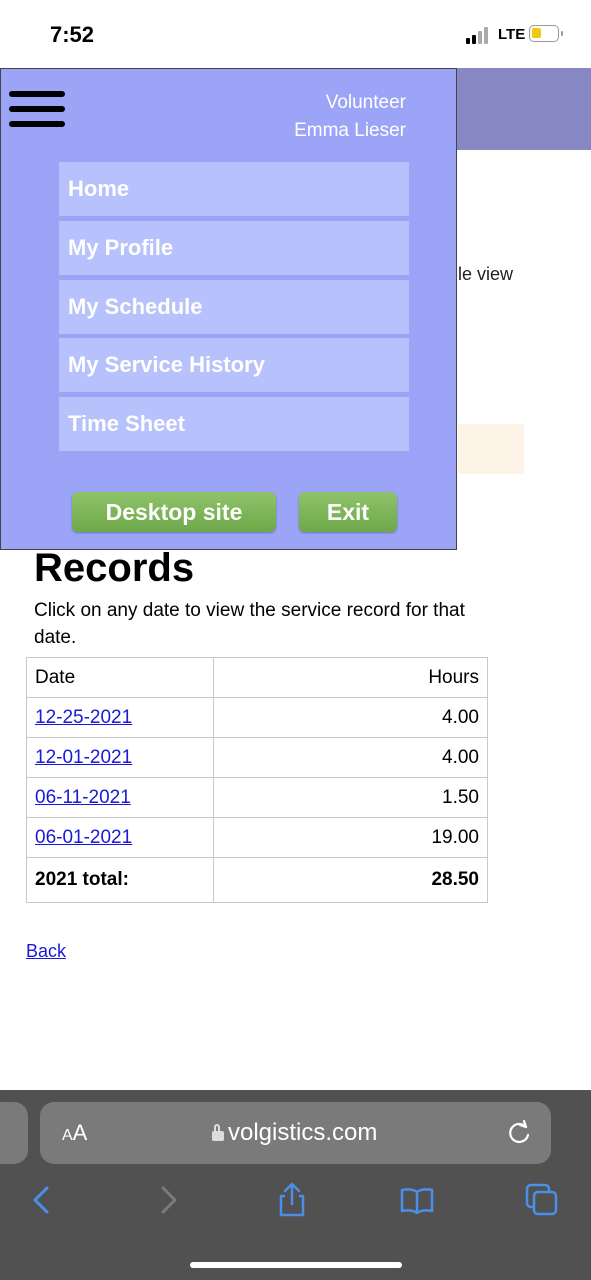  What do you see at coordinates (292, 1200) in the screenshot?
I see `share-icon` at bounding box center [292, 1200].